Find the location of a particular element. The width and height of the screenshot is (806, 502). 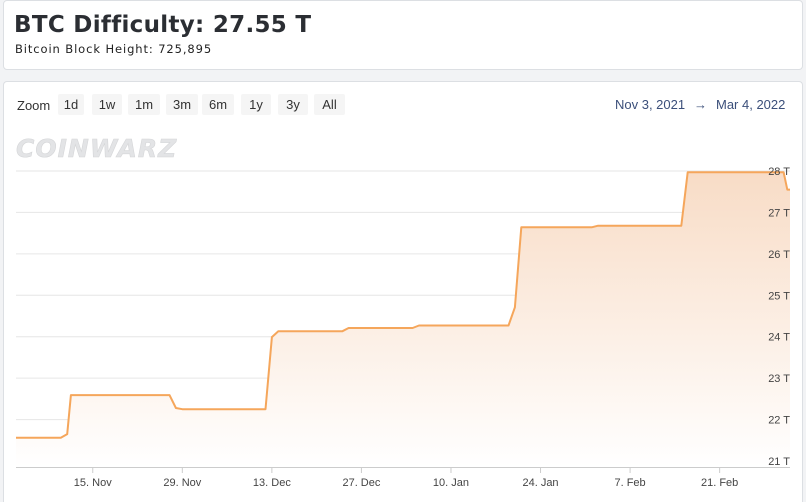

x-tick-label: 24. Jan is located at coordinates (540, 483).